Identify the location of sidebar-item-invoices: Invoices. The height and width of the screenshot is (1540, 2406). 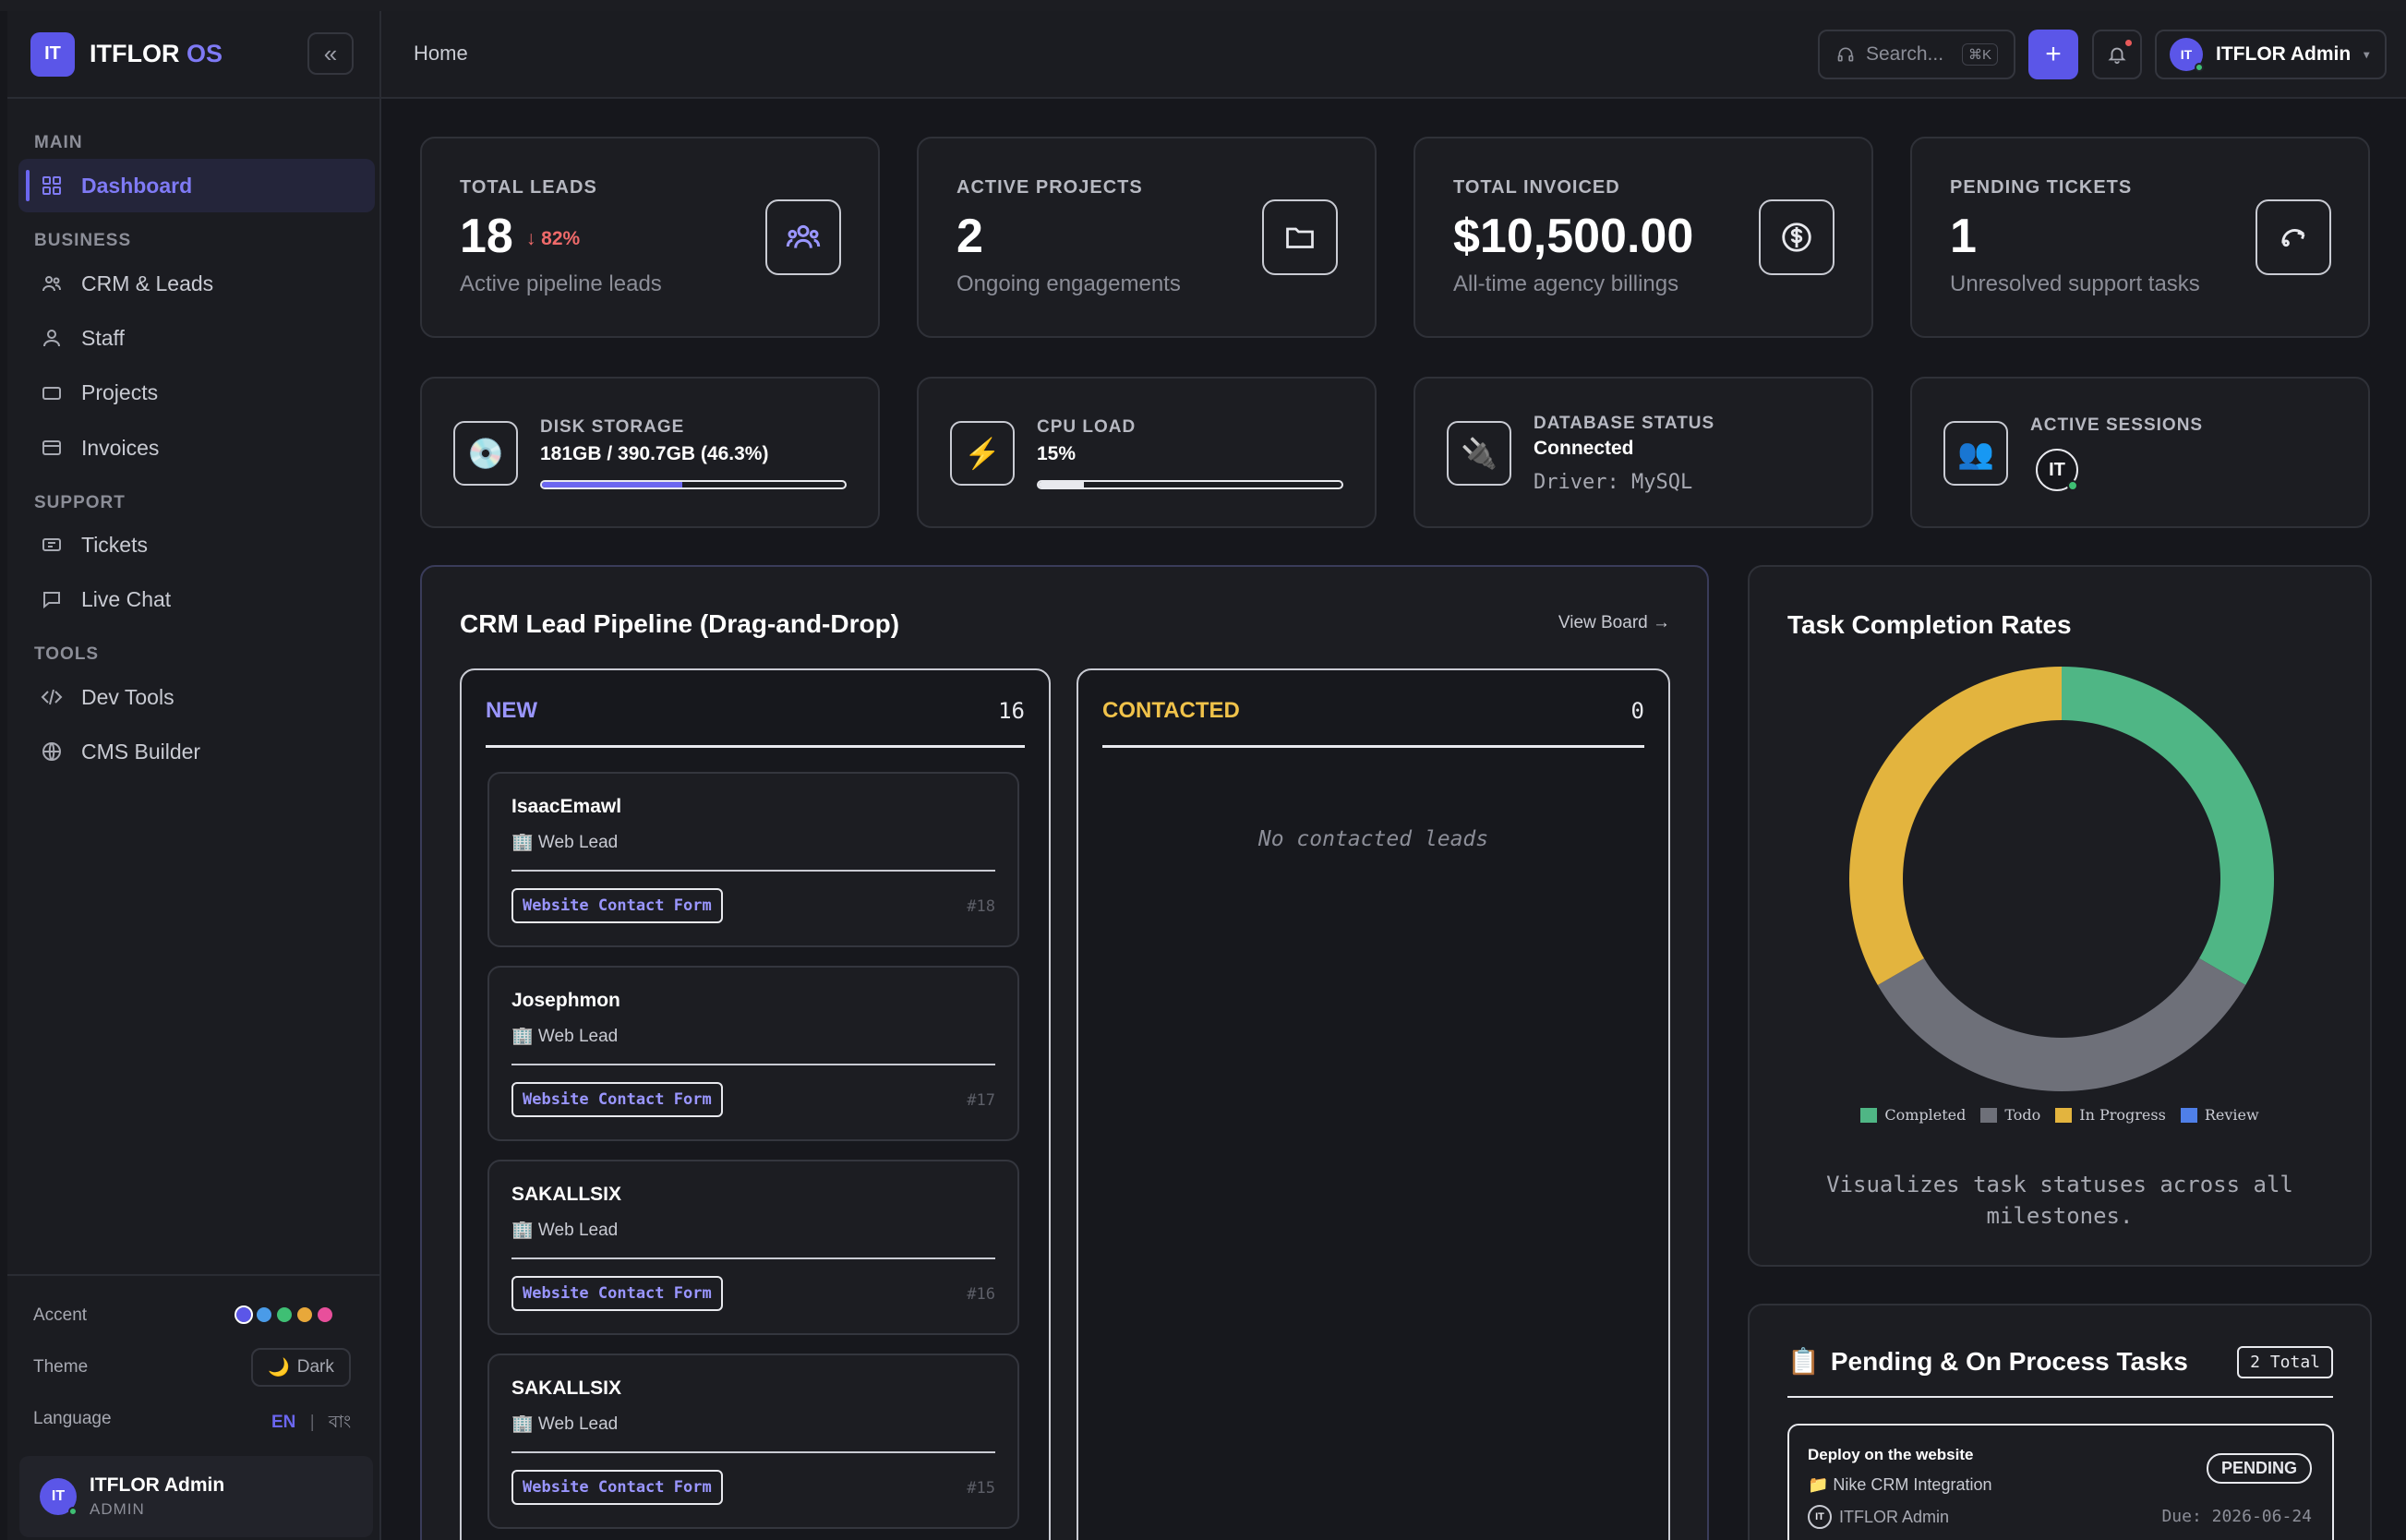
(196, 448).